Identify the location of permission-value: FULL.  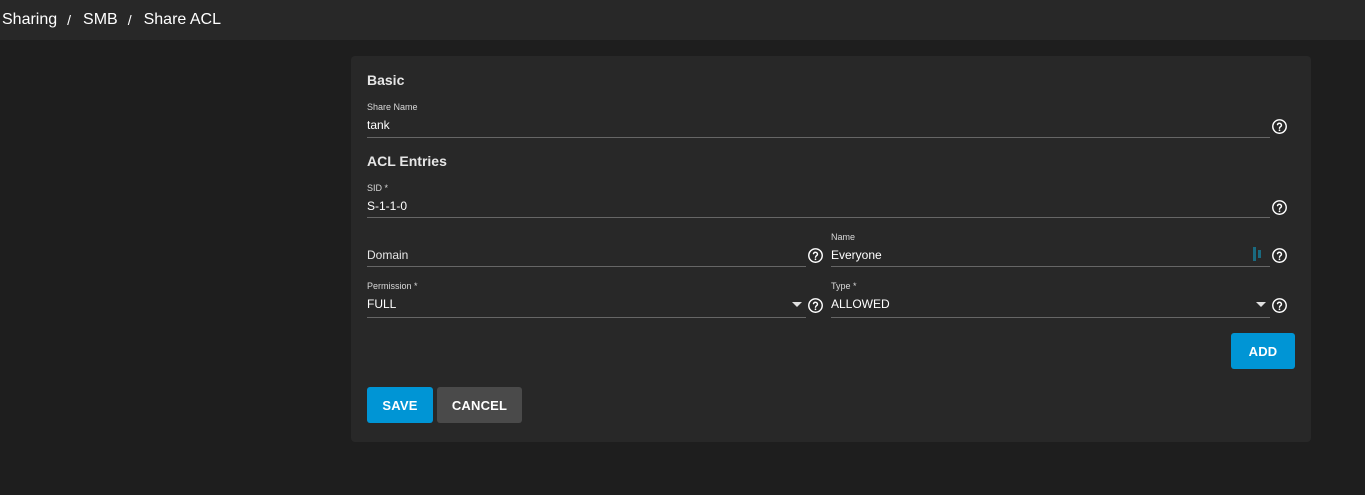
(381, 304).